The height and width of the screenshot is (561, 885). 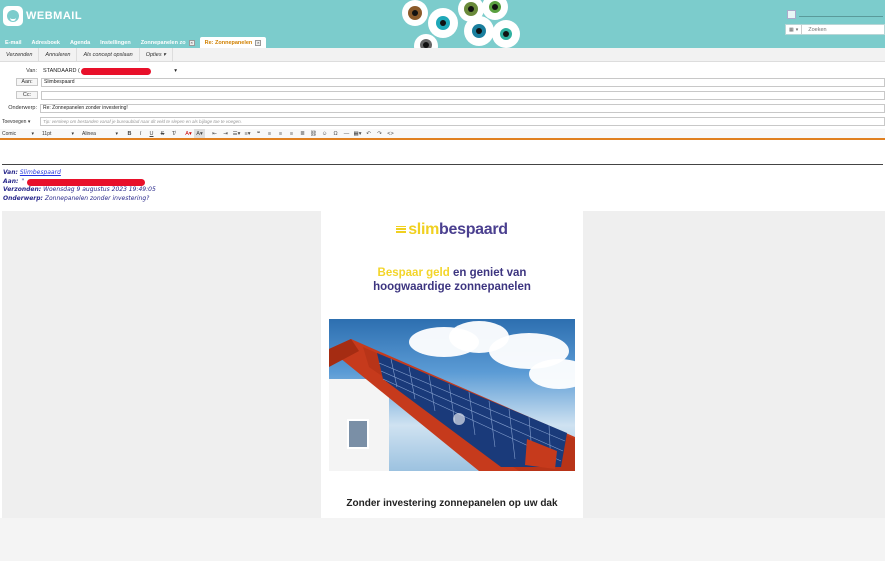 I want to click on quote-from-row: Van: Slimbespaard, so click(x=32, y=172).